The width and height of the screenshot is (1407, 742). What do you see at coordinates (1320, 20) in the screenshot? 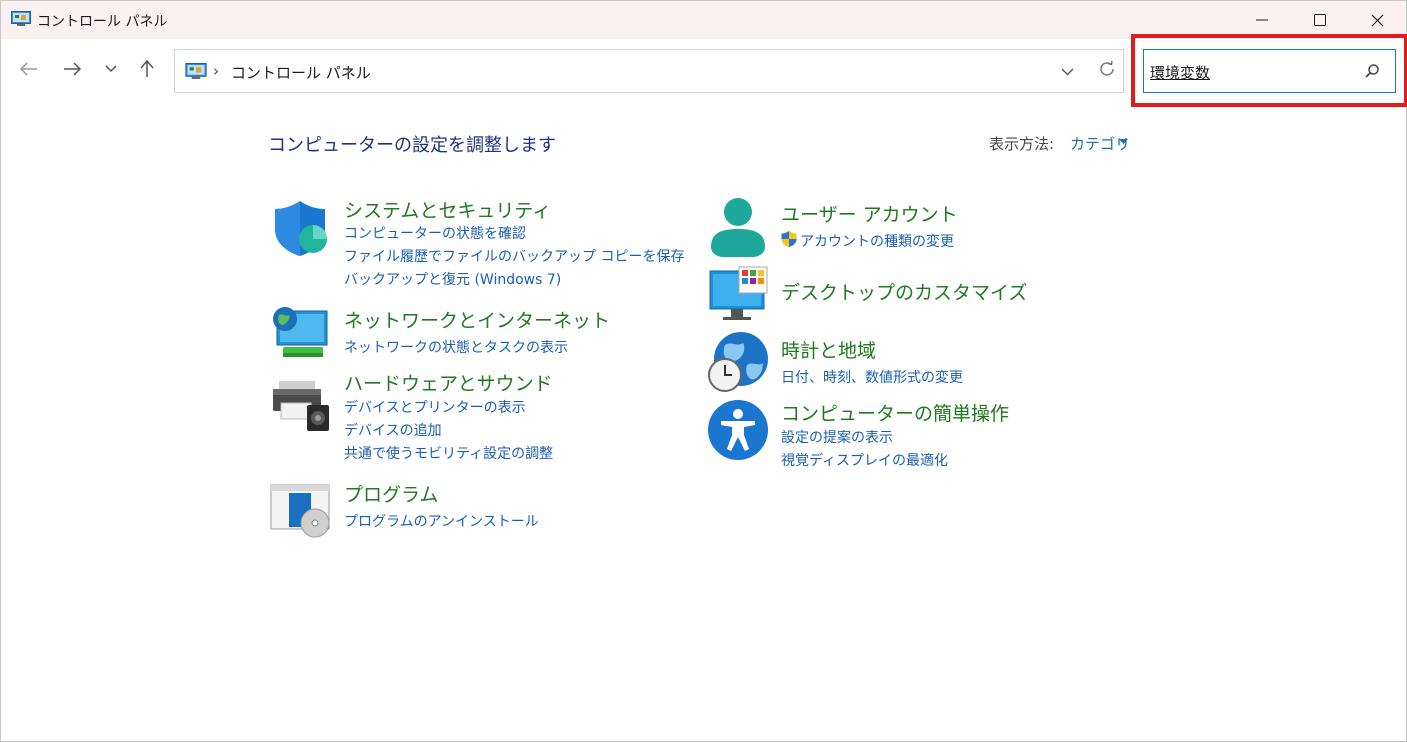
I see `maximize-icon` at bounding box center [1320, 20].